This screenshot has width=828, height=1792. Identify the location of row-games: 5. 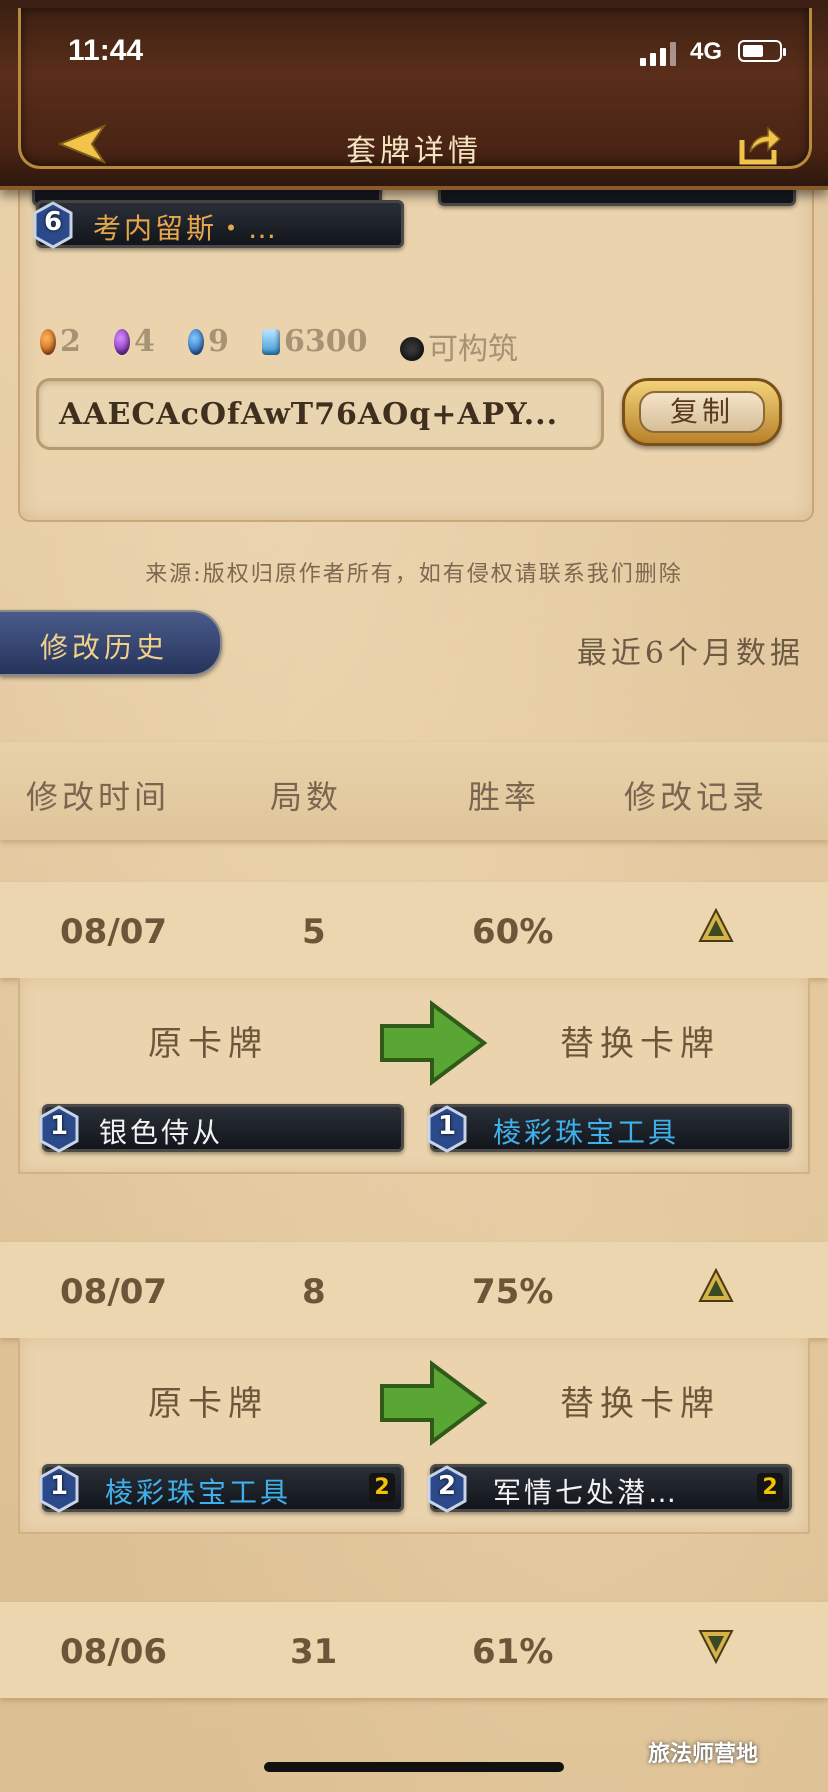
(314, 932).